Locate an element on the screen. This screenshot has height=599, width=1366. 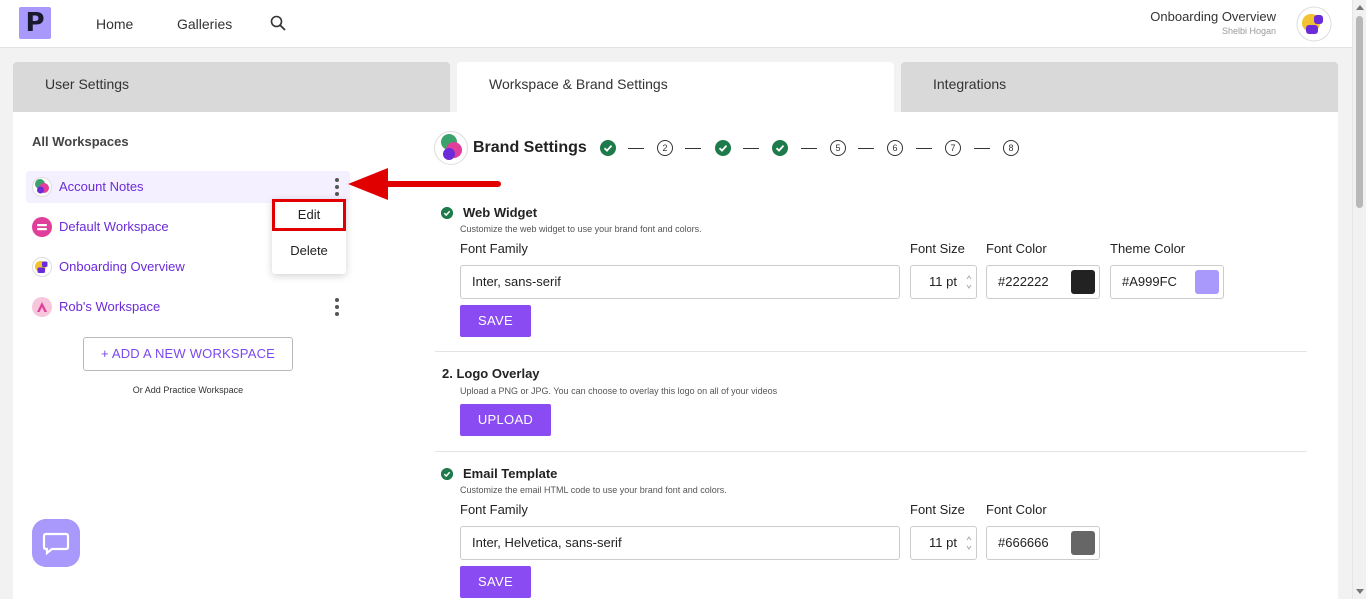
widget-theme-color-swatch is located at coordinates (1207, 282).